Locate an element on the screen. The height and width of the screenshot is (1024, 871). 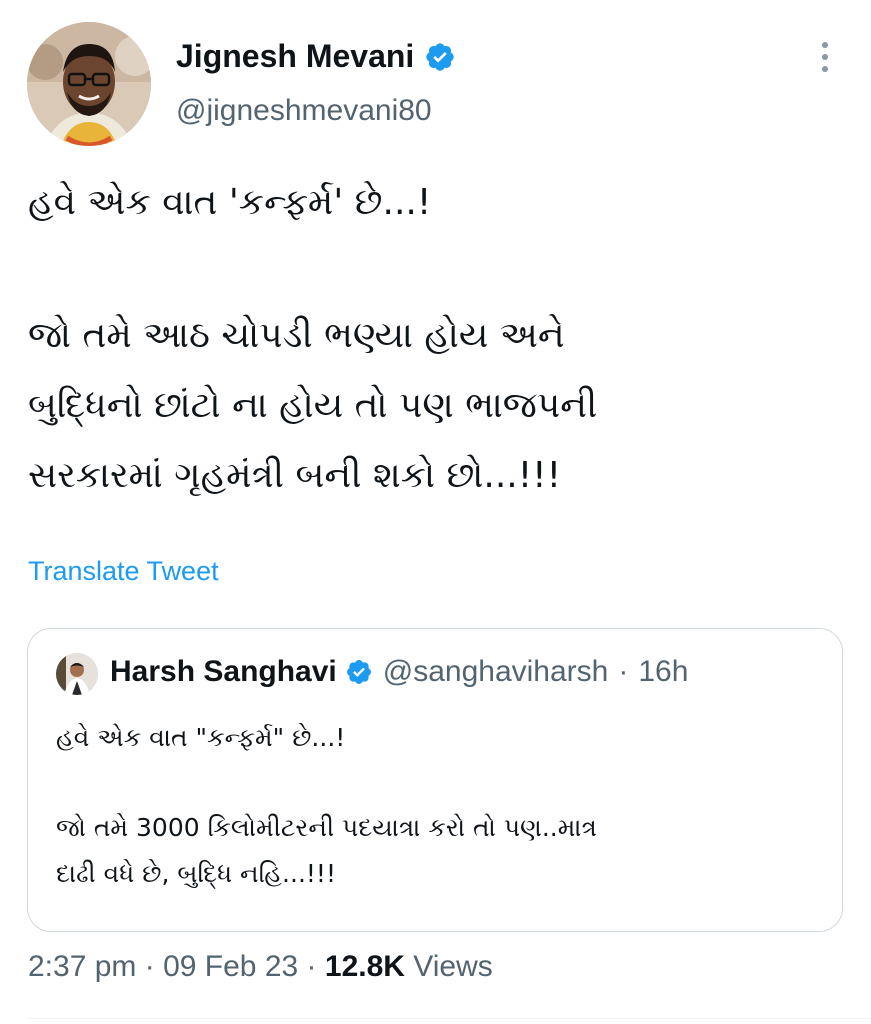
quoted-header: Harsh Sanghavi @sanghaviharsh · 16h is located at coordinates (399, 672).